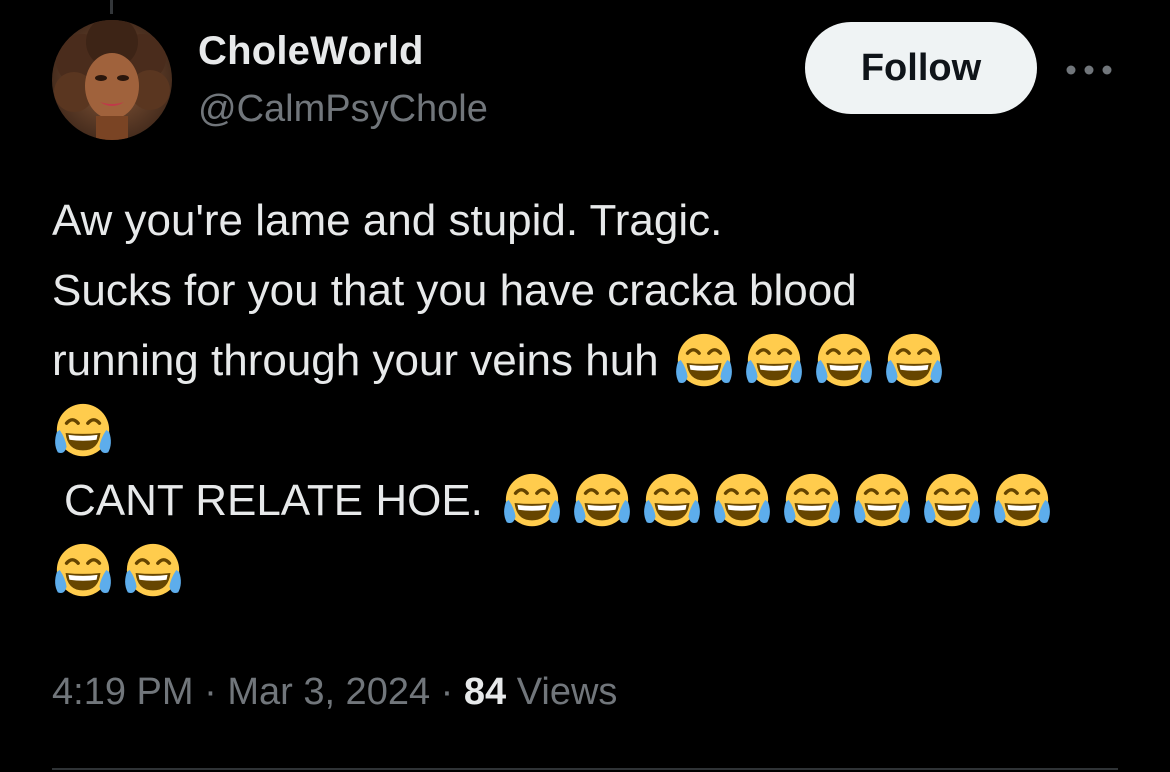 The image size is (1170, 772). Describe the element at coordinates (567, 692) in the screenshot. I see `views-label: Views` at that location.